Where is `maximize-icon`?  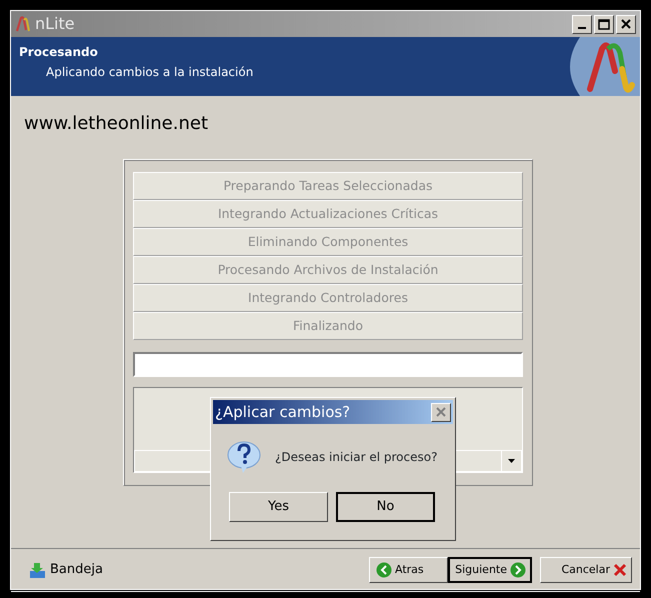
maximize-icon is located at coordinates (604, 24).